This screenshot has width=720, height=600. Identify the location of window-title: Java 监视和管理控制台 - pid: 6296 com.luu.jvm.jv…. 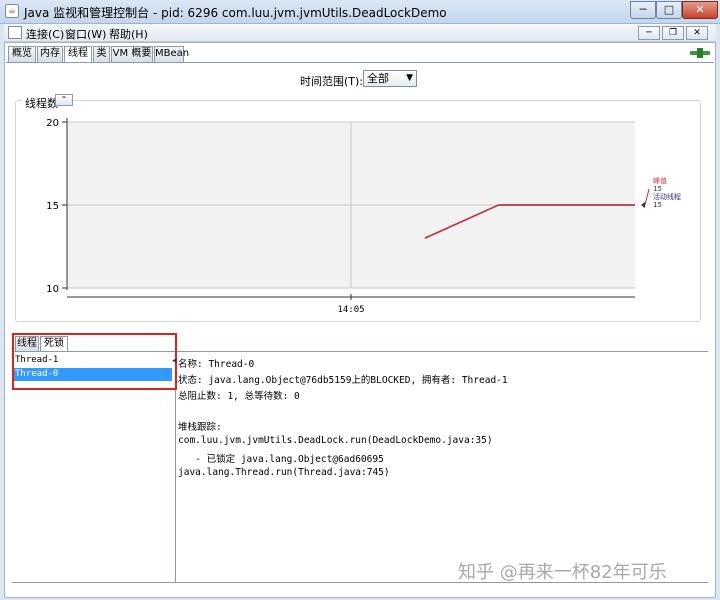
(235, 13).